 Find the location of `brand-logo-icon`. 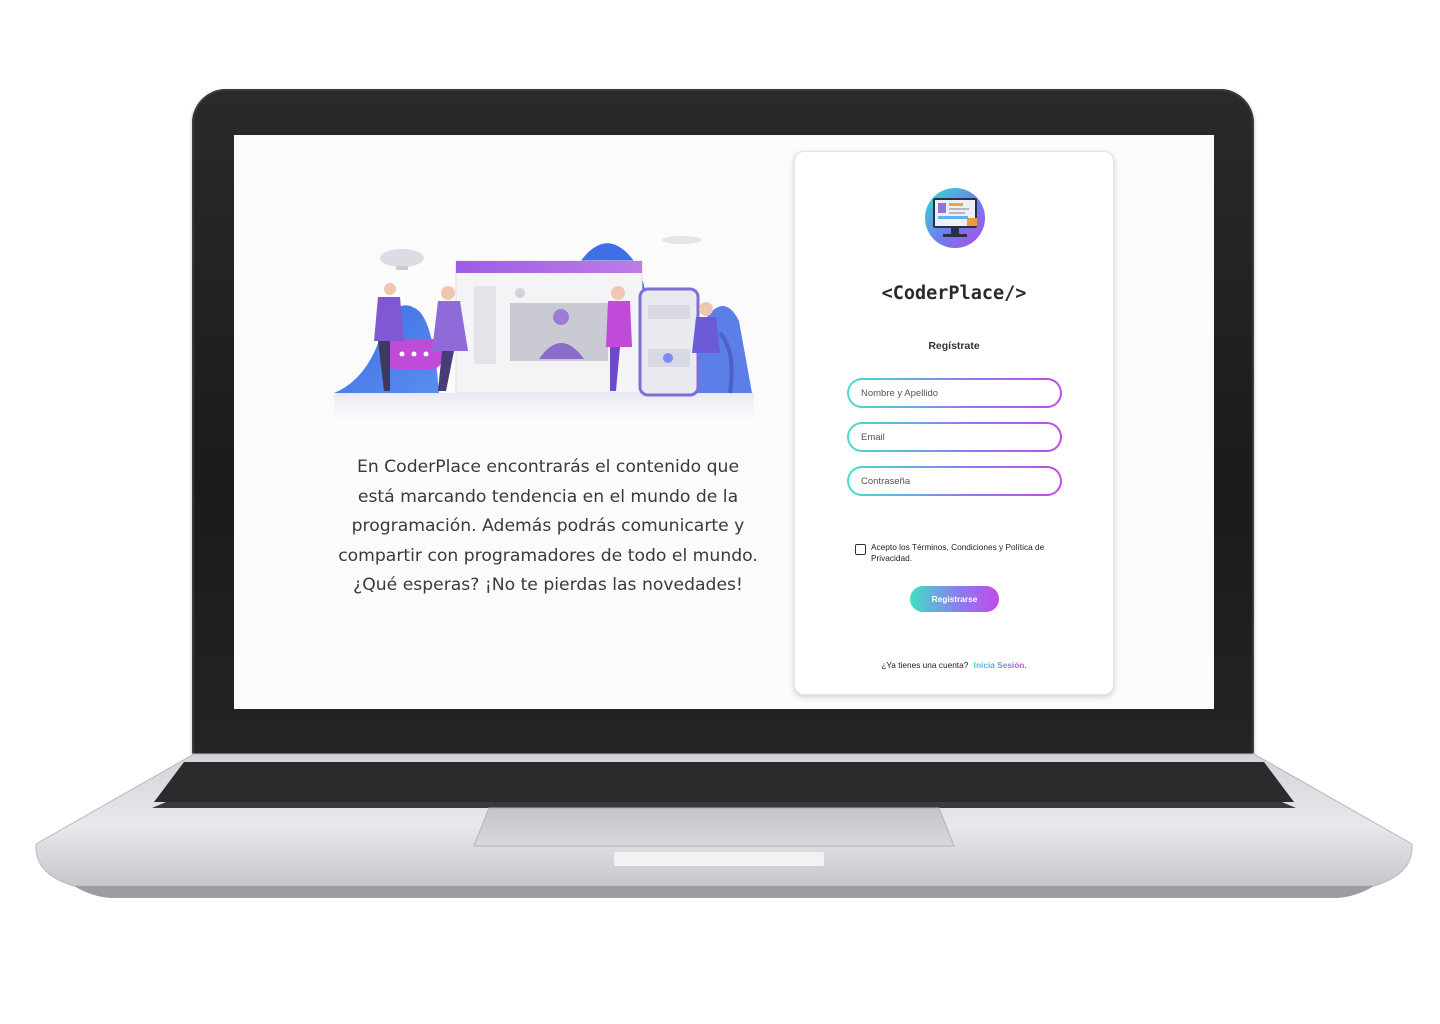

brand-logo-icon is located at coordinates (955, 218).